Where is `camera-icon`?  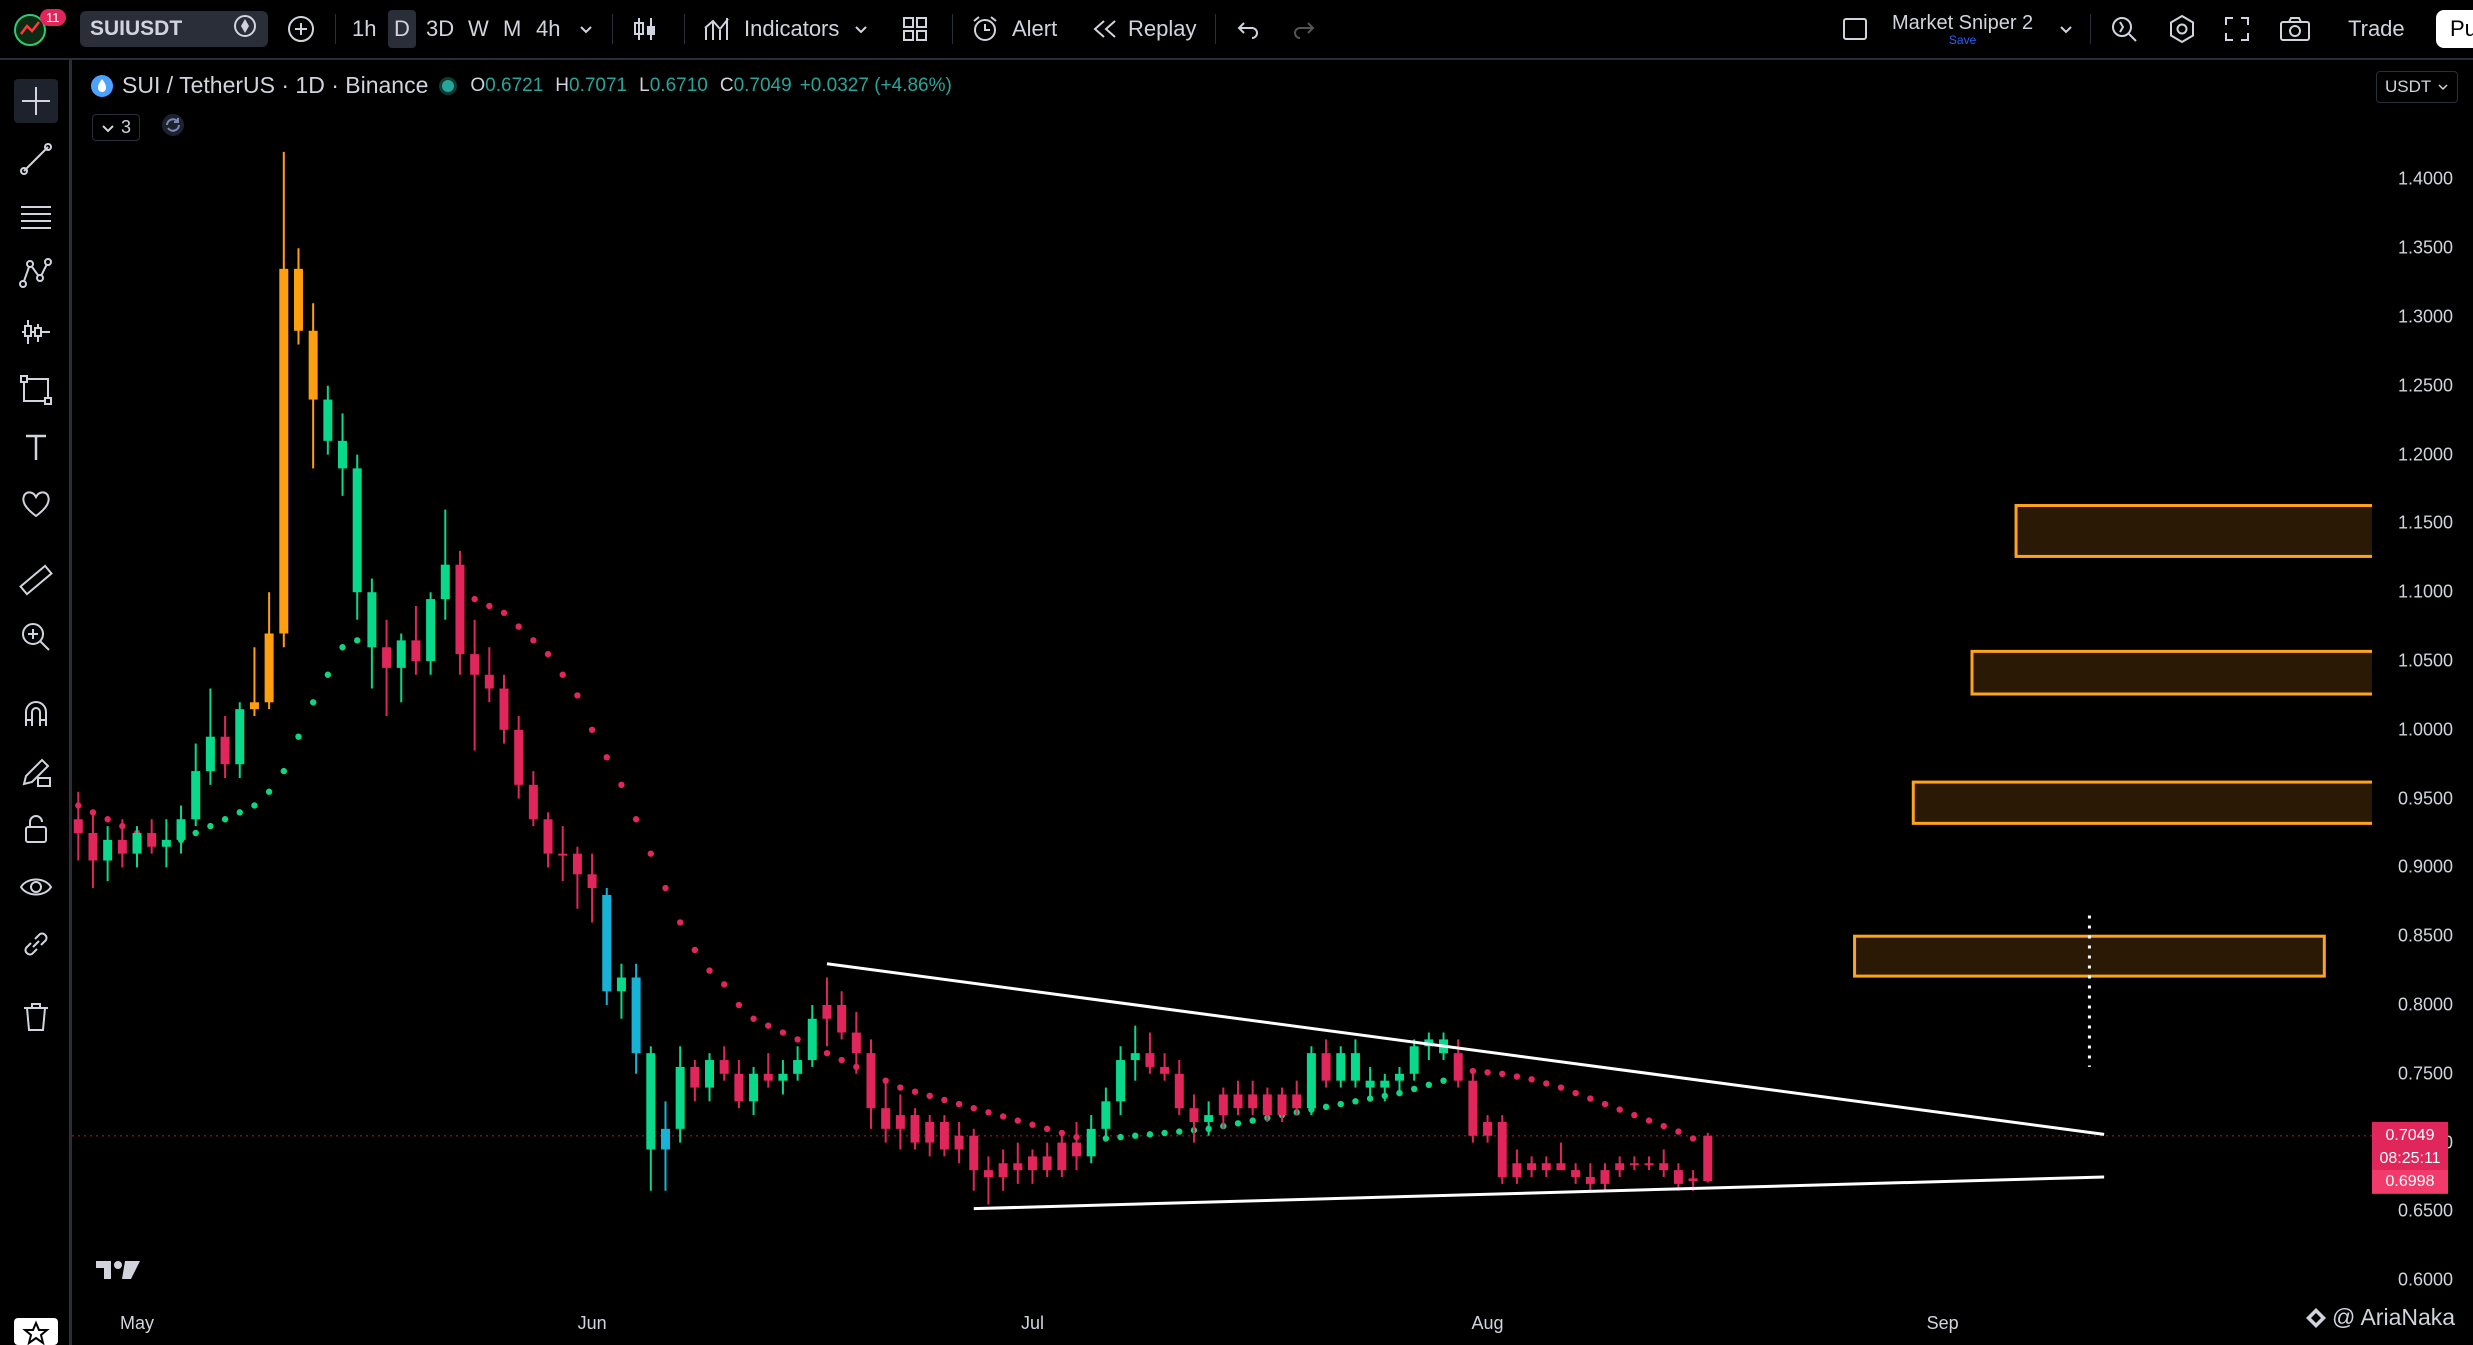 camera-icon is located at coordinates (2295, 29).